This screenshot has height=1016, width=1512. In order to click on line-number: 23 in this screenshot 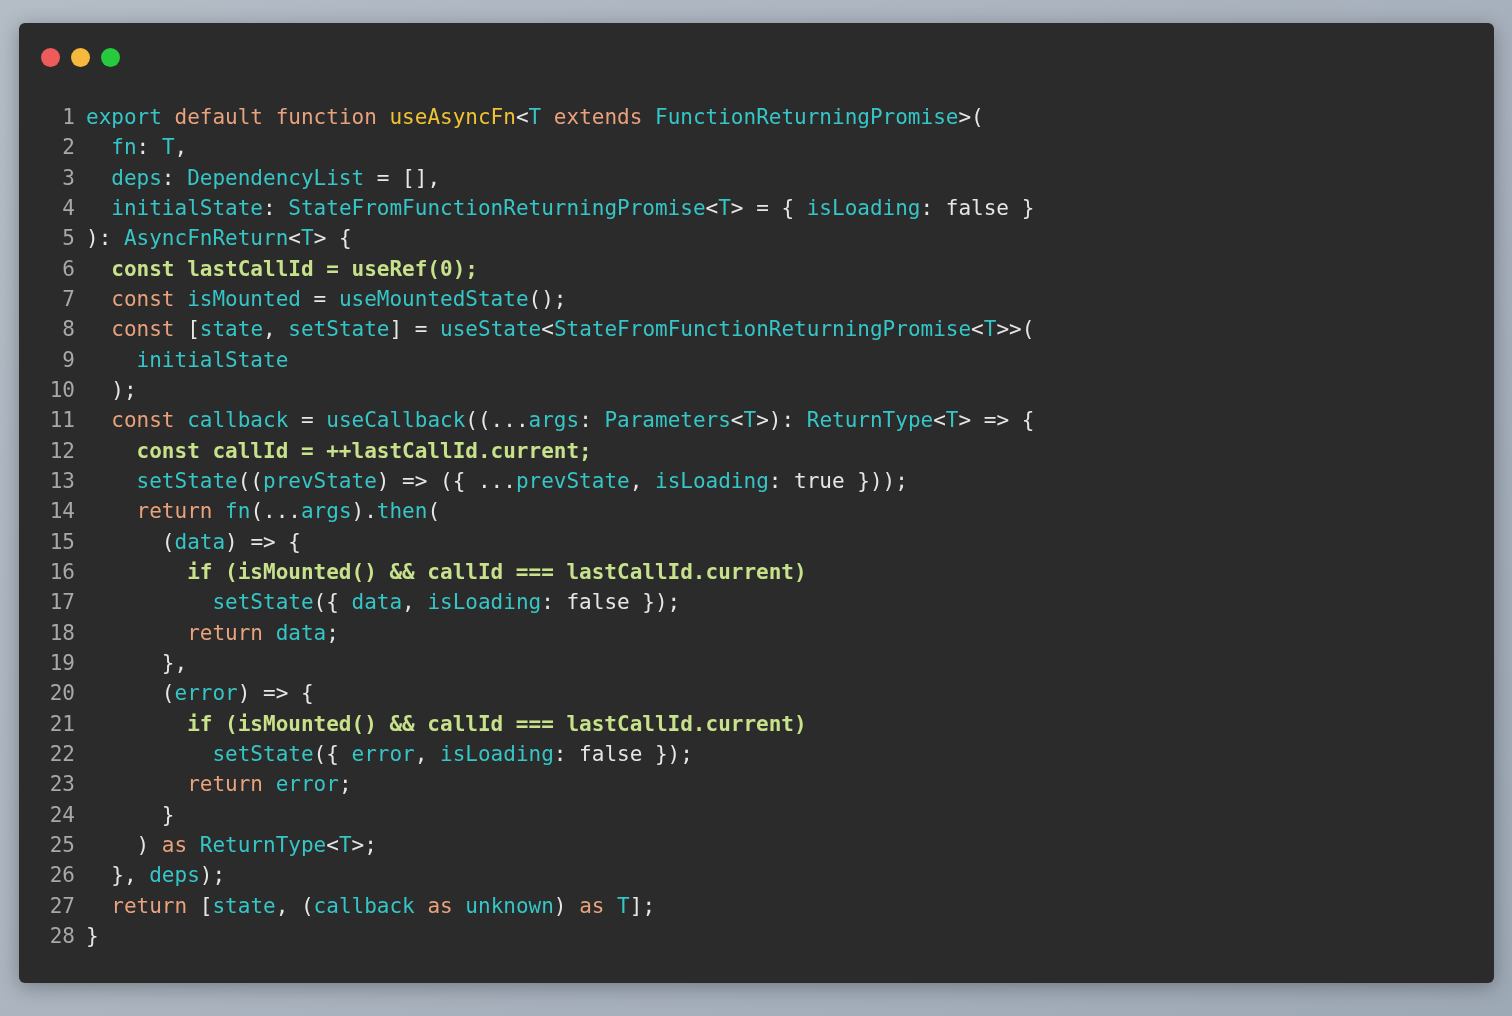, I will do `click(61, 785)`.